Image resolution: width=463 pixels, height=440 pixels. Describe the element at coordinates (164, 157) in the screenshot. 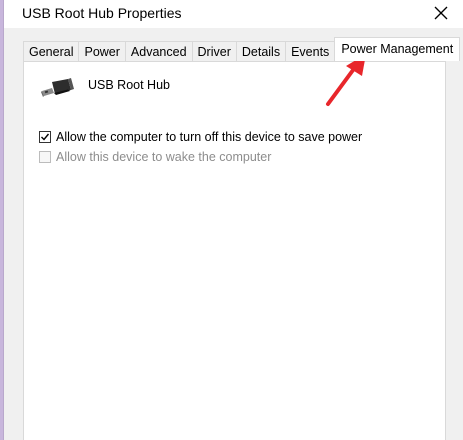

I see `allow-wake-label: Allow this device to wake the computer` at that location.